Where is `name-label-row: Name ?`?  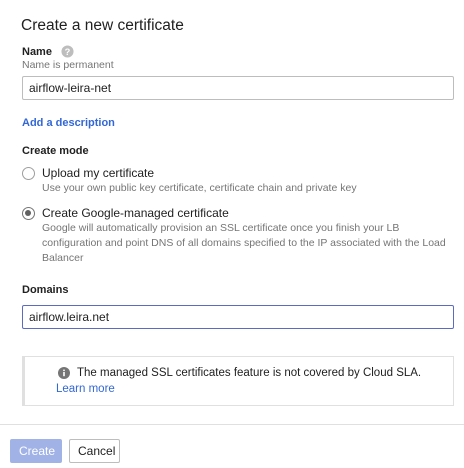 name-label-row: Name ? is located at coordinates (48, 51).